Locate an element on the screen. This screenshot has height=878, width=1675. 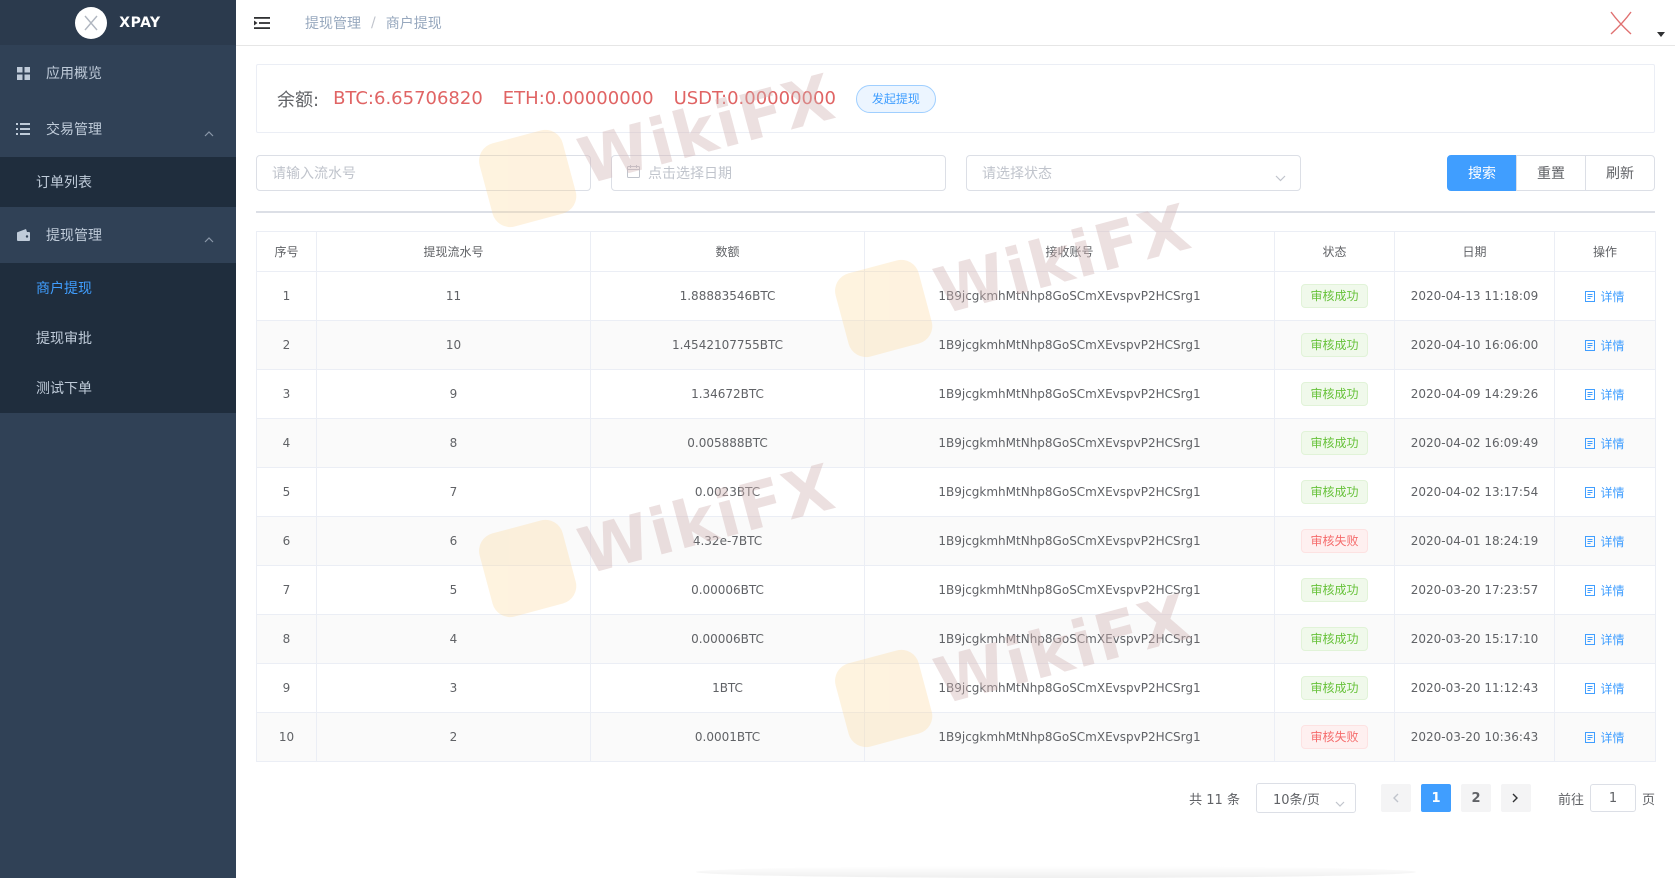
next-page-button is located at coordinates (1515, 798).